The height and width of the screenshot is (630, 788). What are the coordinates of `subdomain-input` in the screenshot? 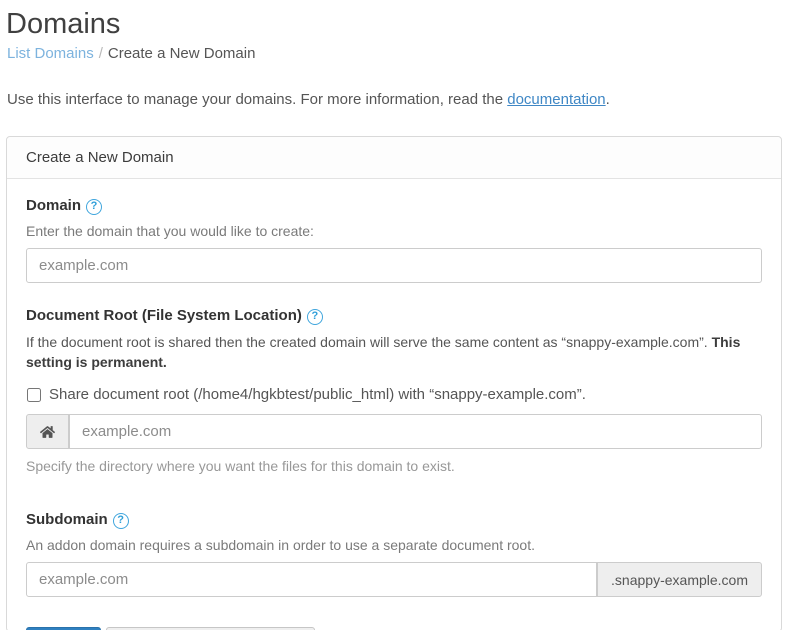 It's located at (312, 579).